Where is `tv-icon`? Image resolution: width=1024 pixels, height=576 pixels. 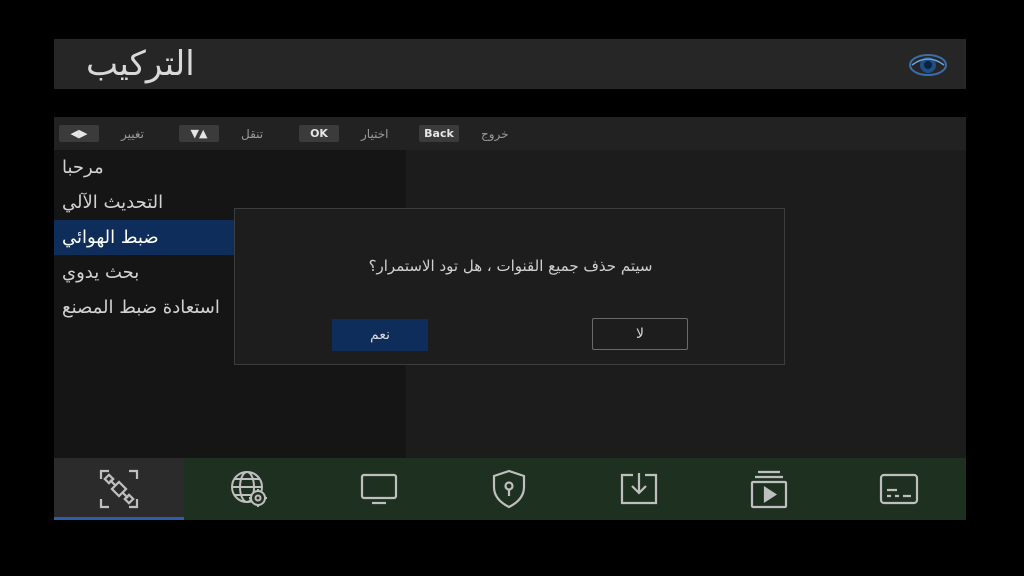 tv-icon is located at coordinates (379, 489).